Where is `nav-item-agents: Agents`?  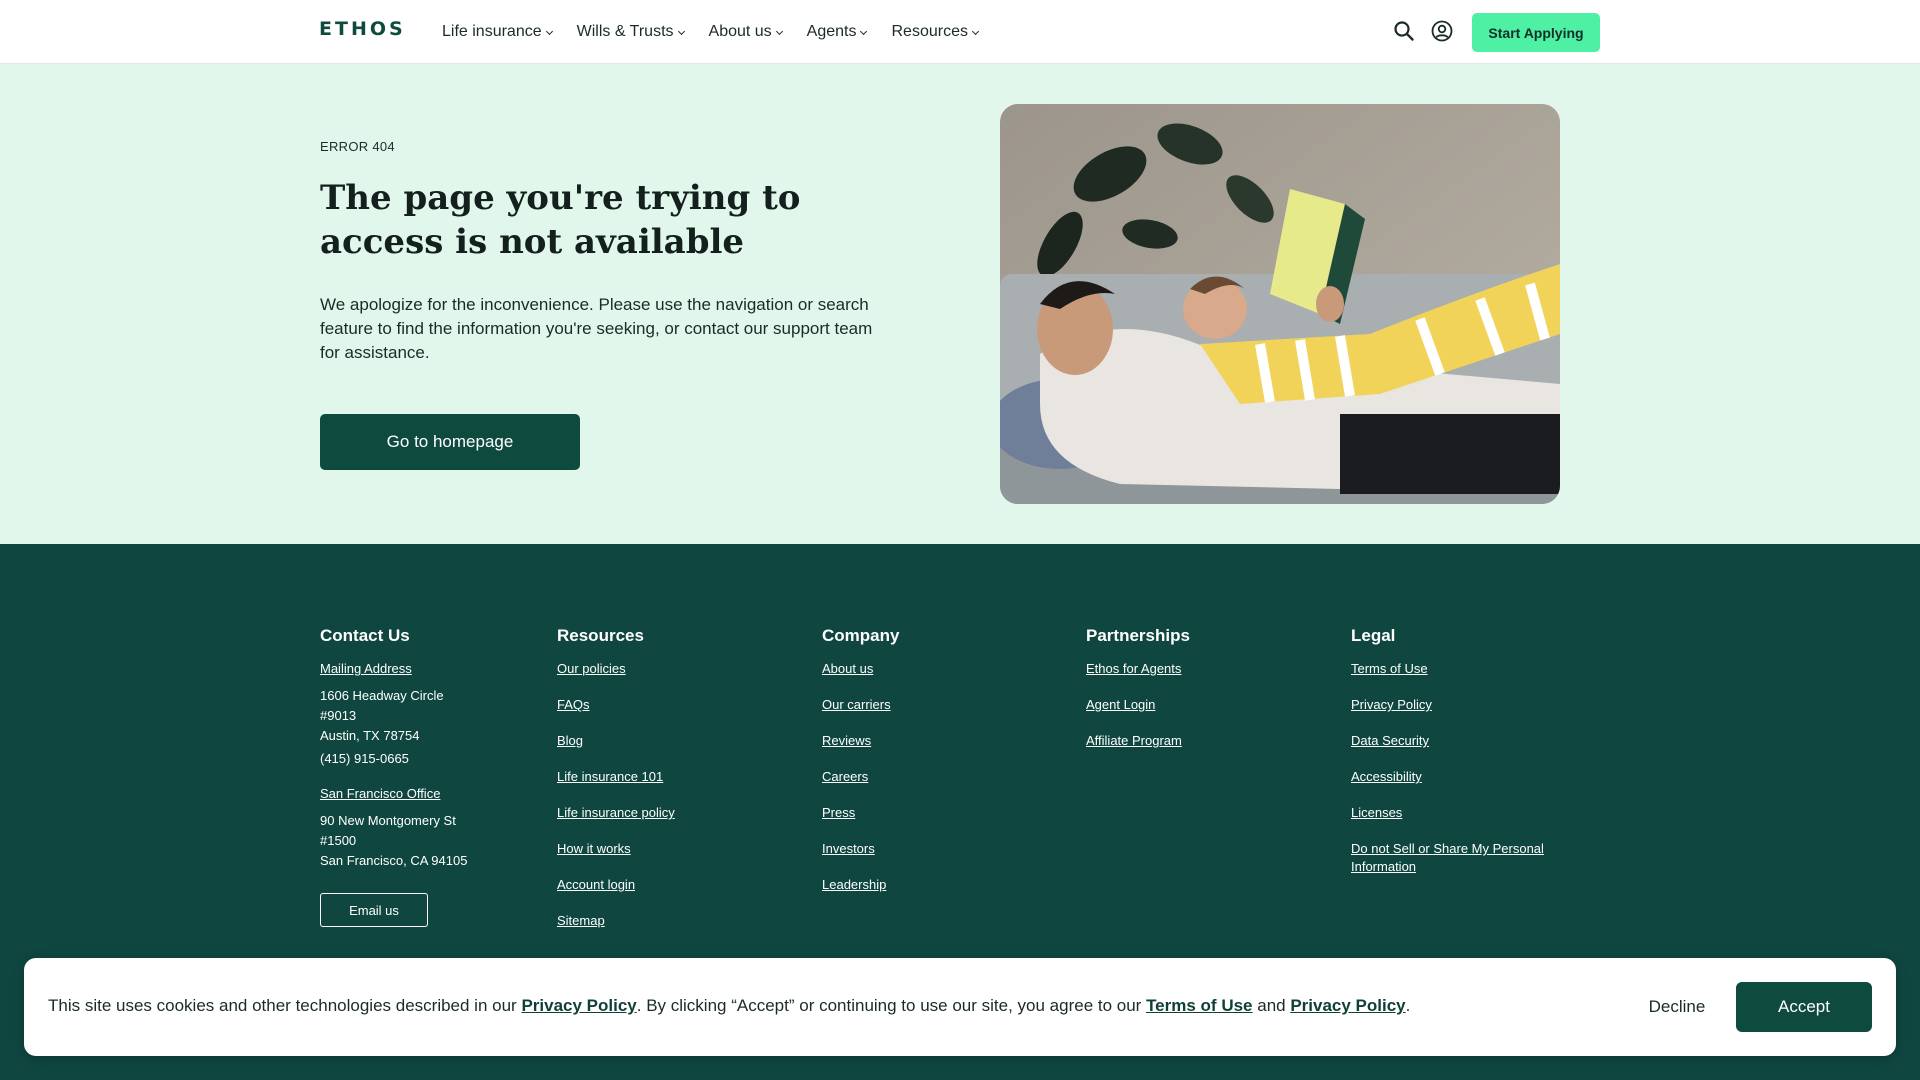
nav-item-agents: Agents is located at coordinates (837, 32).